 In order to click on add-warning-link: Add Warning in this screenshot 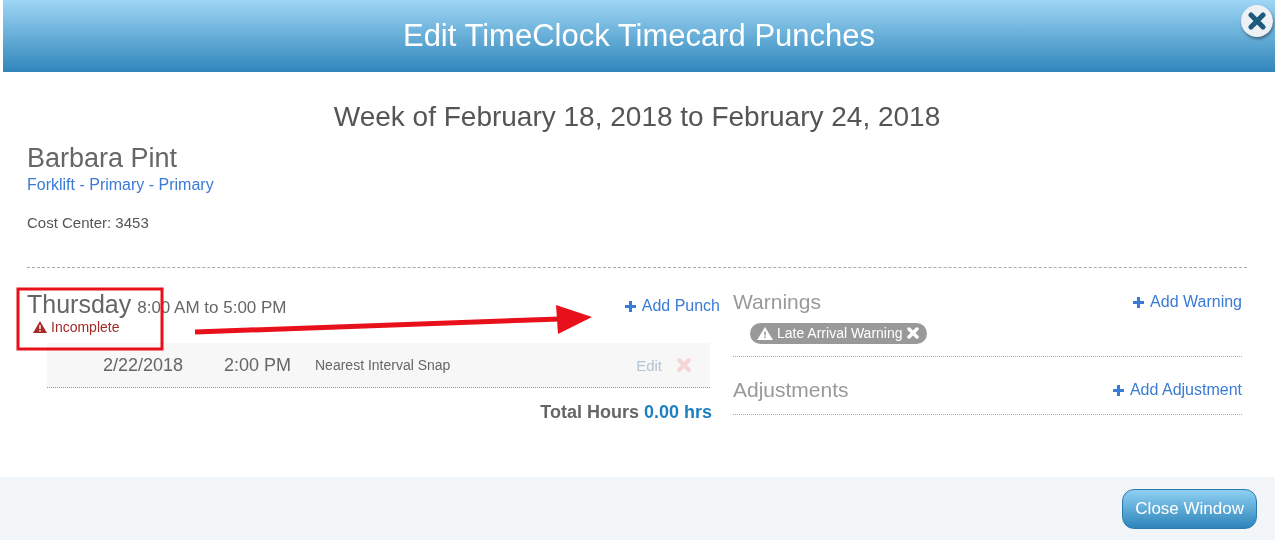, I will do `click(1187, 302)`.